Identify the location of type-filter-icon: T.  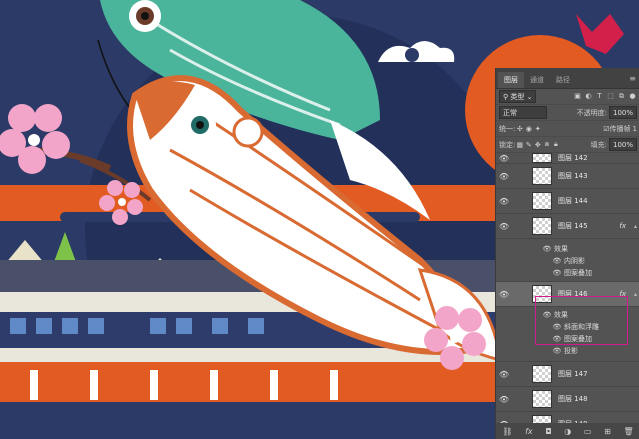
(599, 96).